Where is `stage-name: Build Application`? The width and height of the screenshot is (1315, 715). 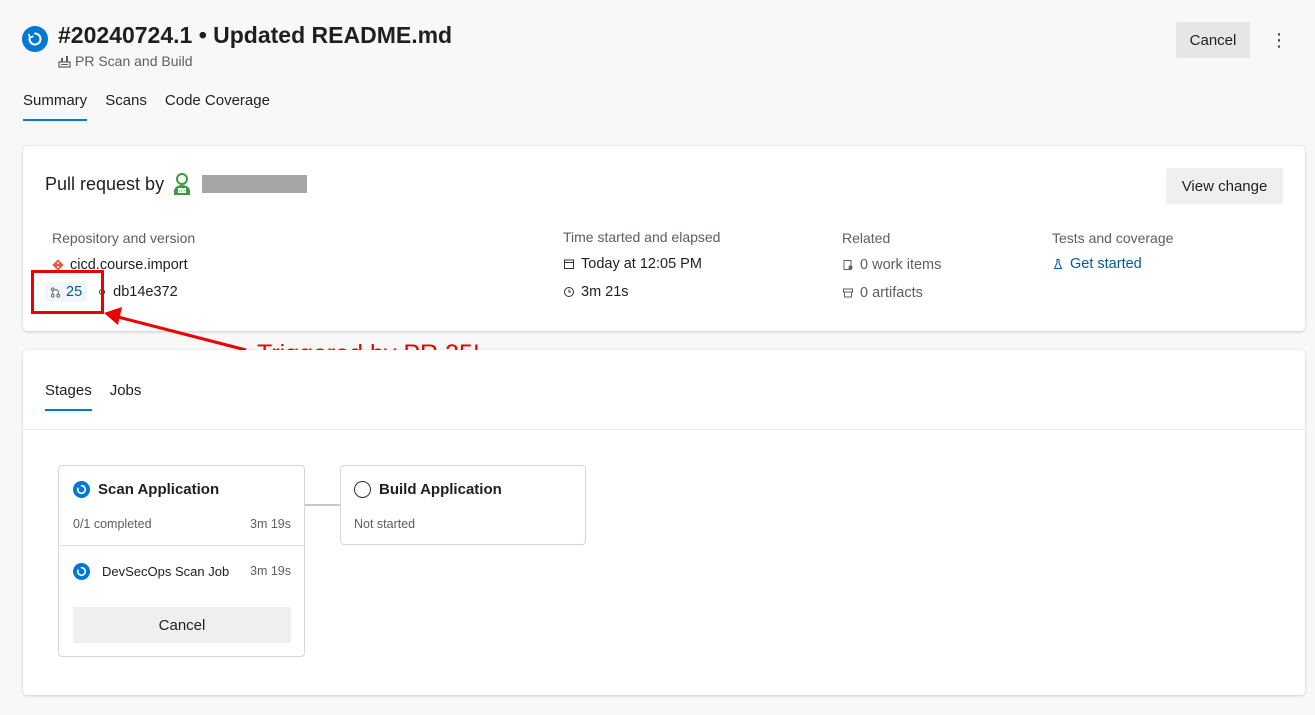 stage-name: Build Application is located at coordinates (440, 489).